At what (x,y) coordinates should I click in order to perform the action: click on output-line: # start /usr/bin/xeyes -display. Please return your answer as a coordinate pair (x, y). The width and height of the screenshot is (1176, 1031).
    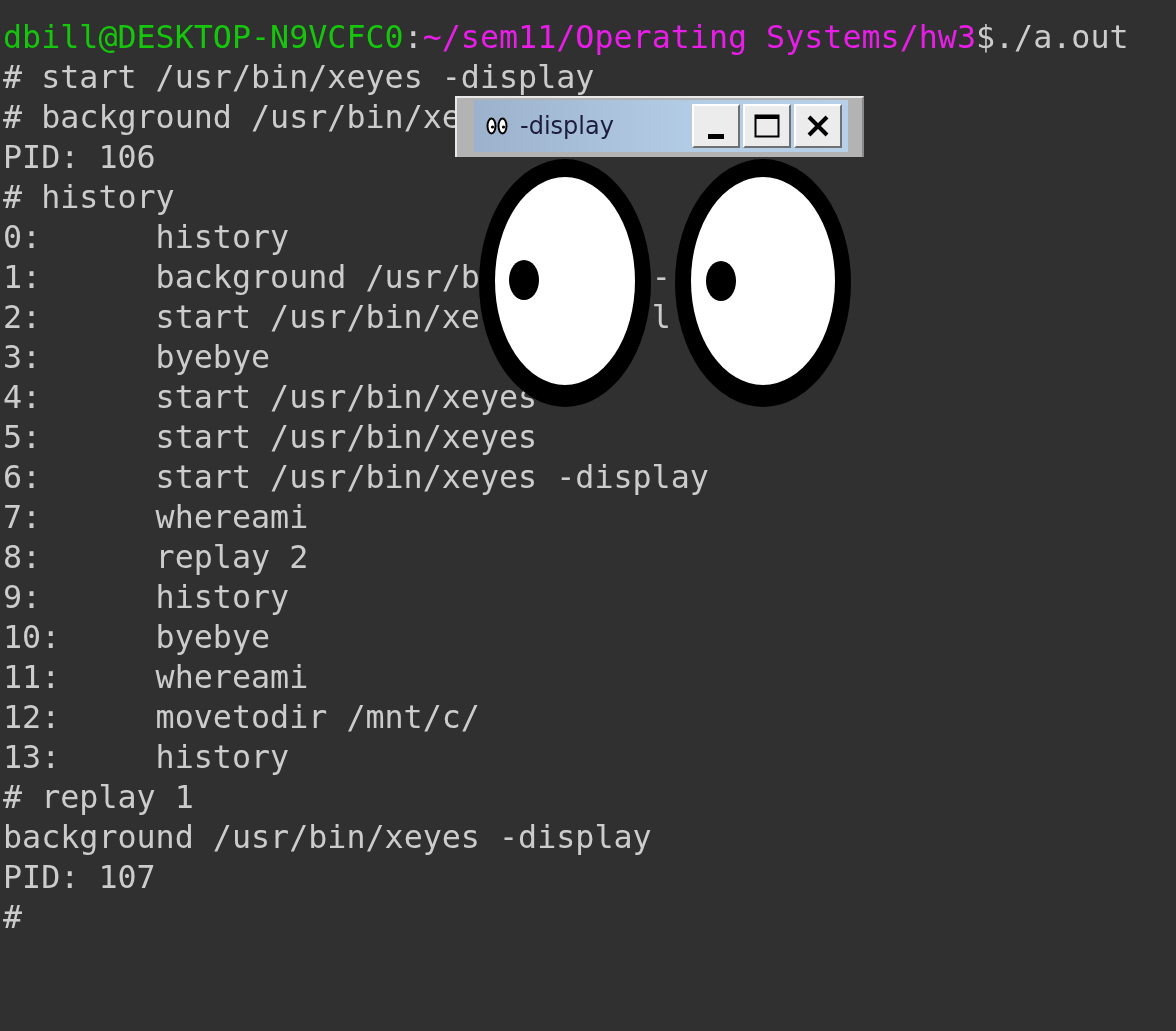
    Looking at the image, I should click on (299, 77).